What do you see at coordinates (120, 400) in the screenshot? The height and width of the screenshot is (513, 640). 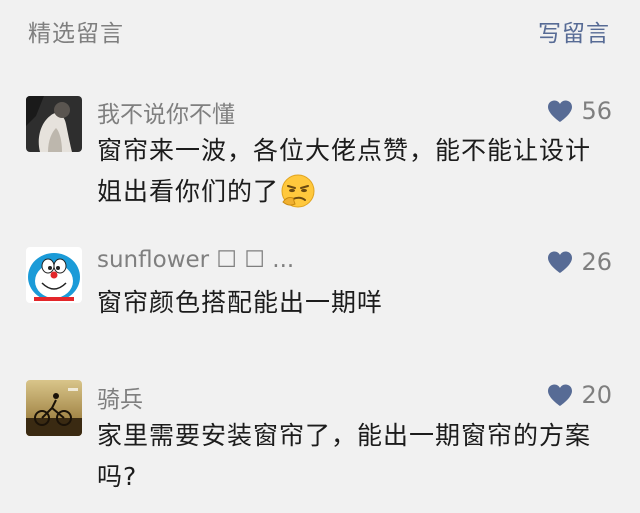 I see `comment-nickname: 骑兵` at bounding box center [120, 400].